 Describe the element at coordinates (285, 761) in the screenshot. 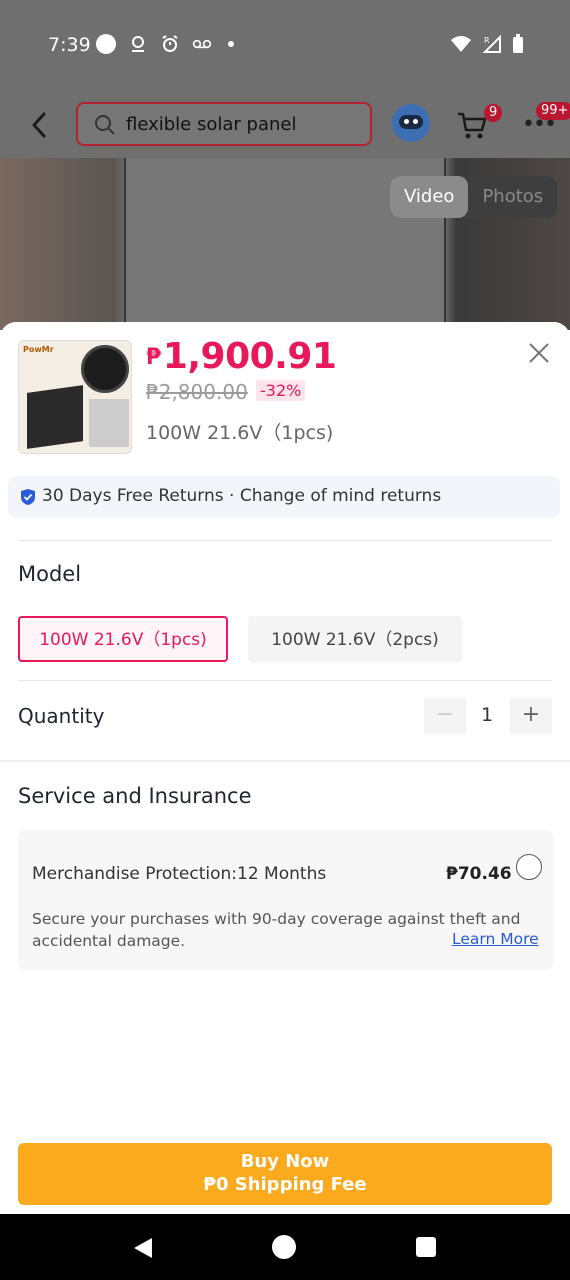

I see `section-divider` at that location.